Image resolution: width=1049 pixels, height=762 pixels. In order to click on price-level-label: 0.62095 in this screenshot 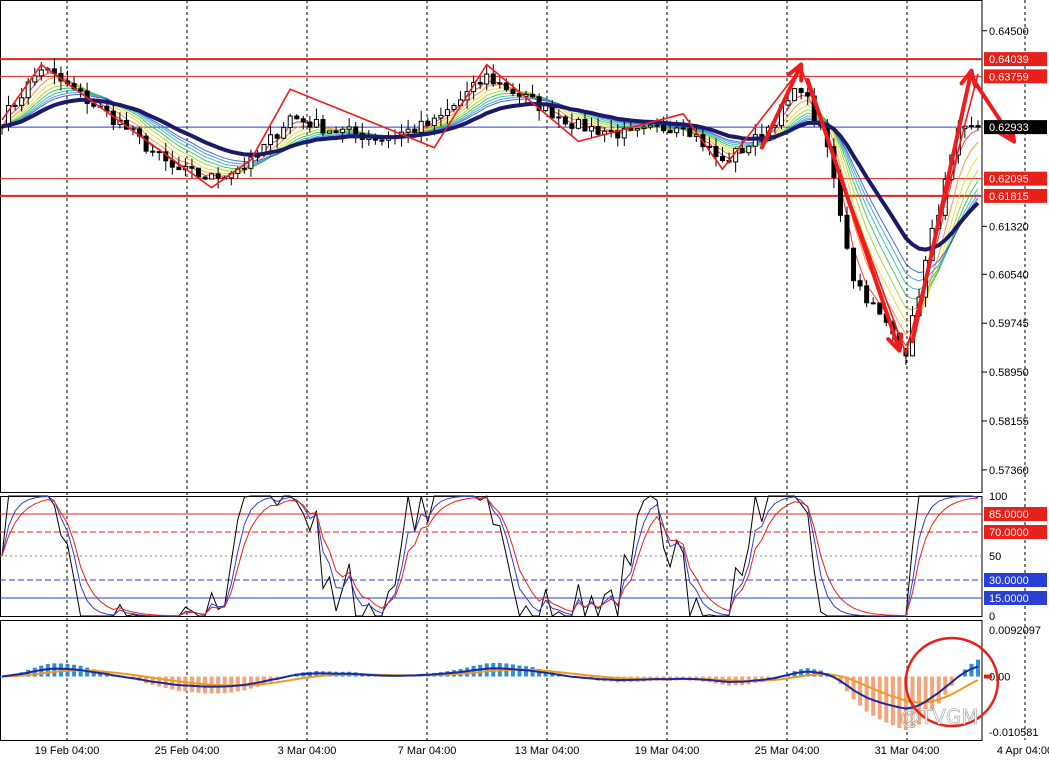, I will do `click(1009, 180)`.